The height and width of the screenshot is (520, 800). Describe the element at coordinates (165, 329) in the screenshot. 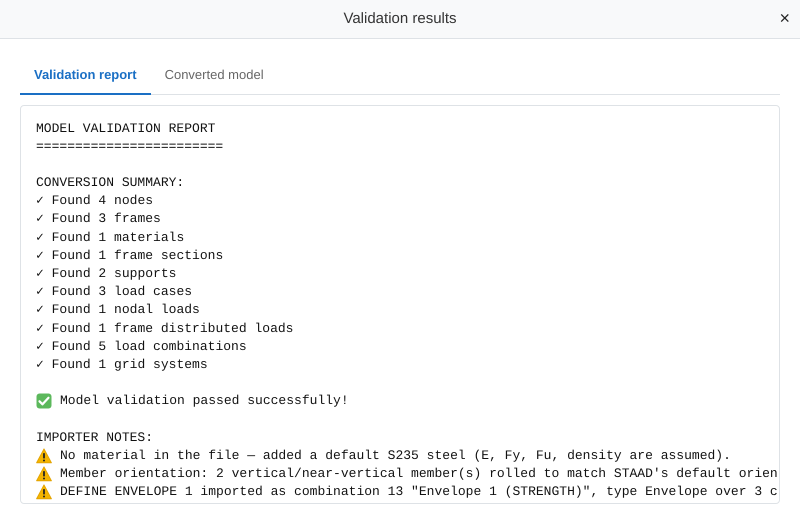

I see `report-line: ✓ Found 1 frame distributed loads` at that location.